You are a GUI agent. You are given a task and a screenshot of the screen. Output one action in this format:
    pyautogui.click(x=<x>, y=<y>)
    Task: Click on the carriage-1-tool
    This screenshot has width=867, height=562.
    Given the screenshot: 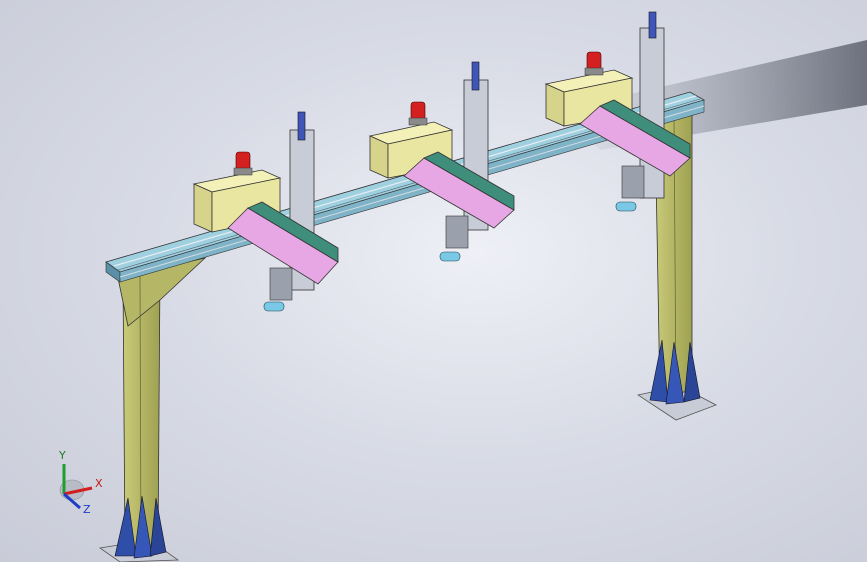 What is the action you would take?
    pyautogui.click(x=281, y=284)
    